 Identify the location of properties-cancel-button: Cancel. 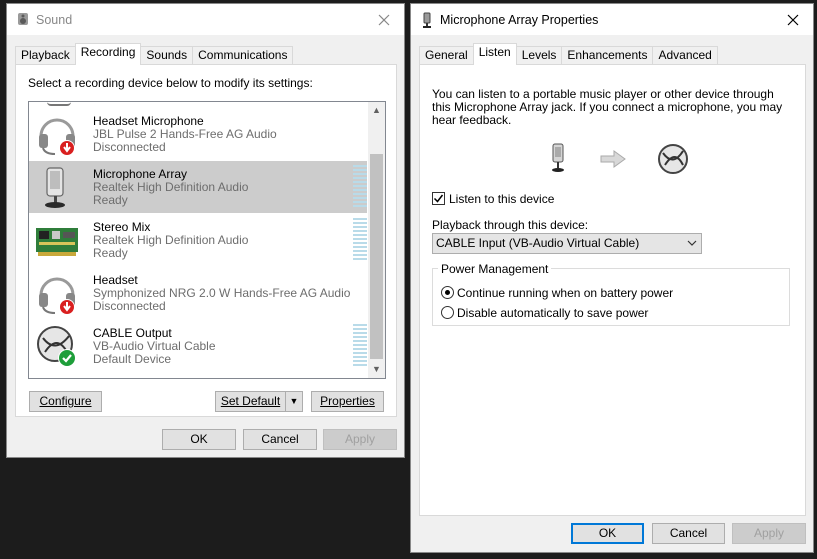
(688, 533).